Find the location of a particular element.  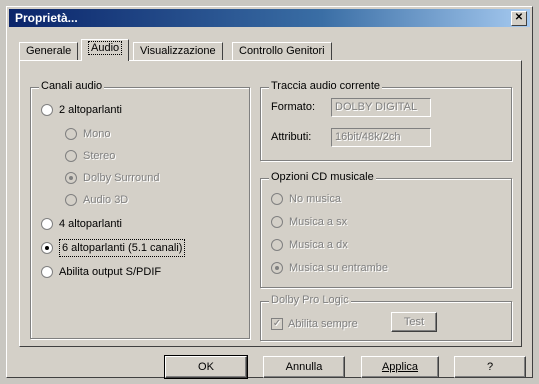

radio-no-music: No musica is located at coordinates (306, 199).